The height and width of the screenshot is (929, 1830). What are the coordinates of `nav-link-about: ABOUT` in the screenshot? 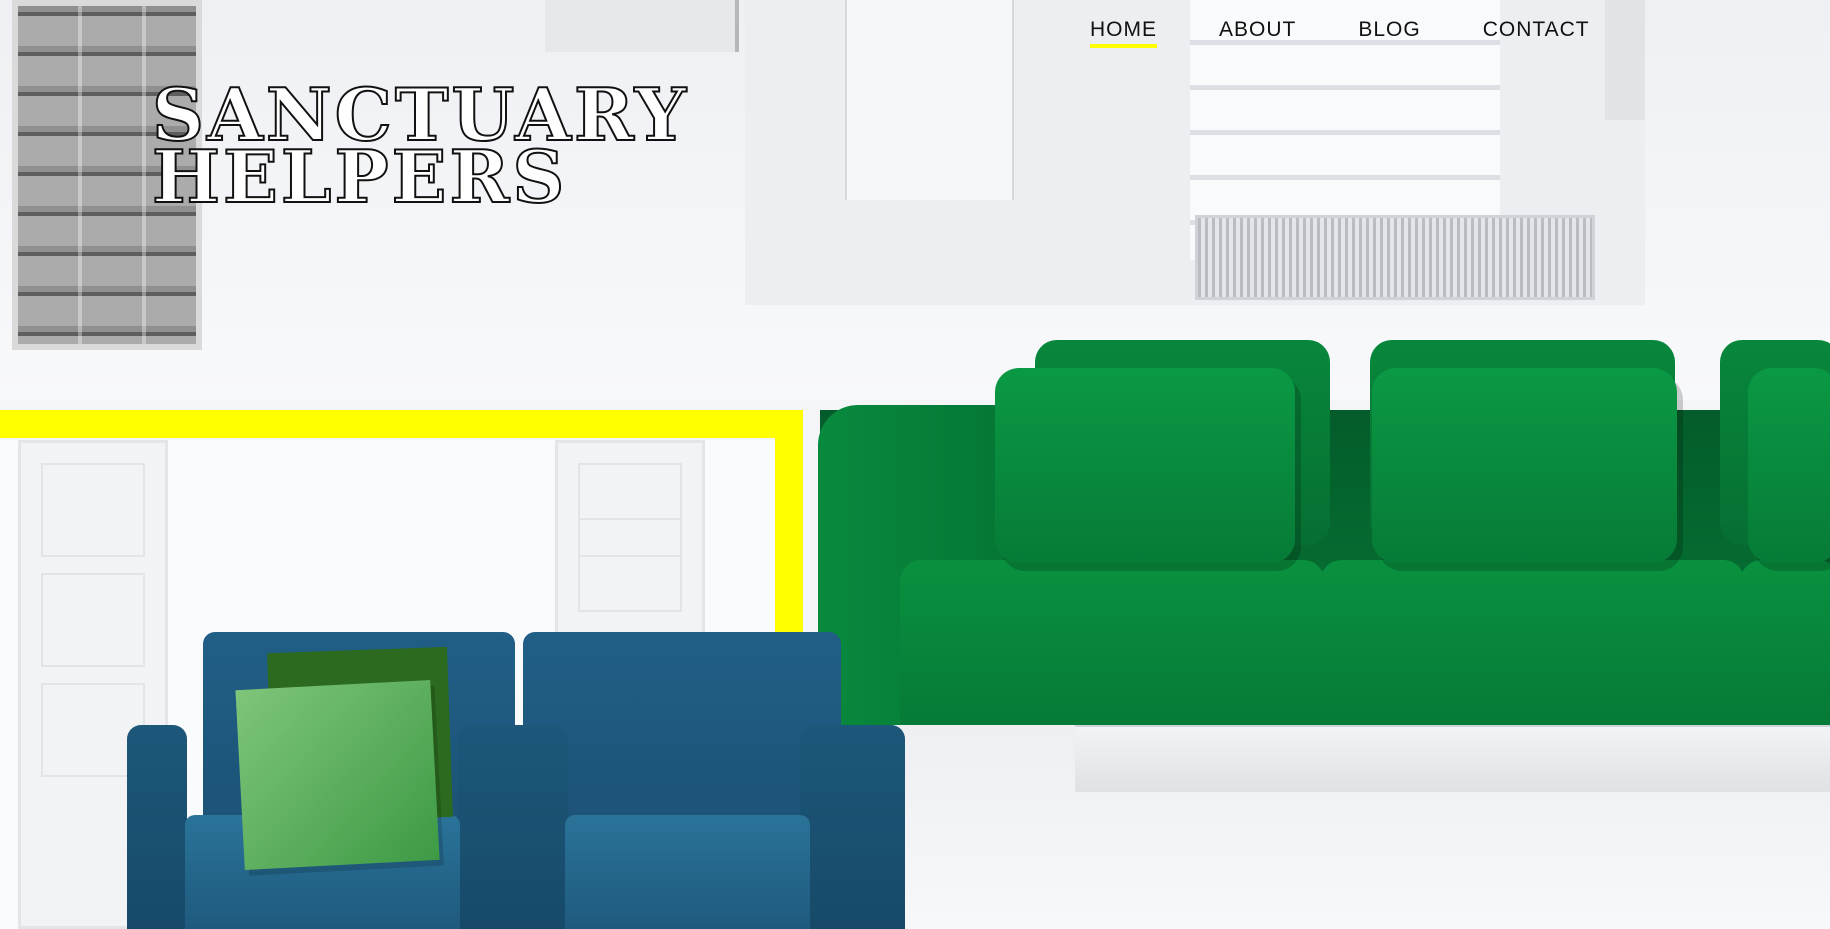 It's located at (1257, 33).